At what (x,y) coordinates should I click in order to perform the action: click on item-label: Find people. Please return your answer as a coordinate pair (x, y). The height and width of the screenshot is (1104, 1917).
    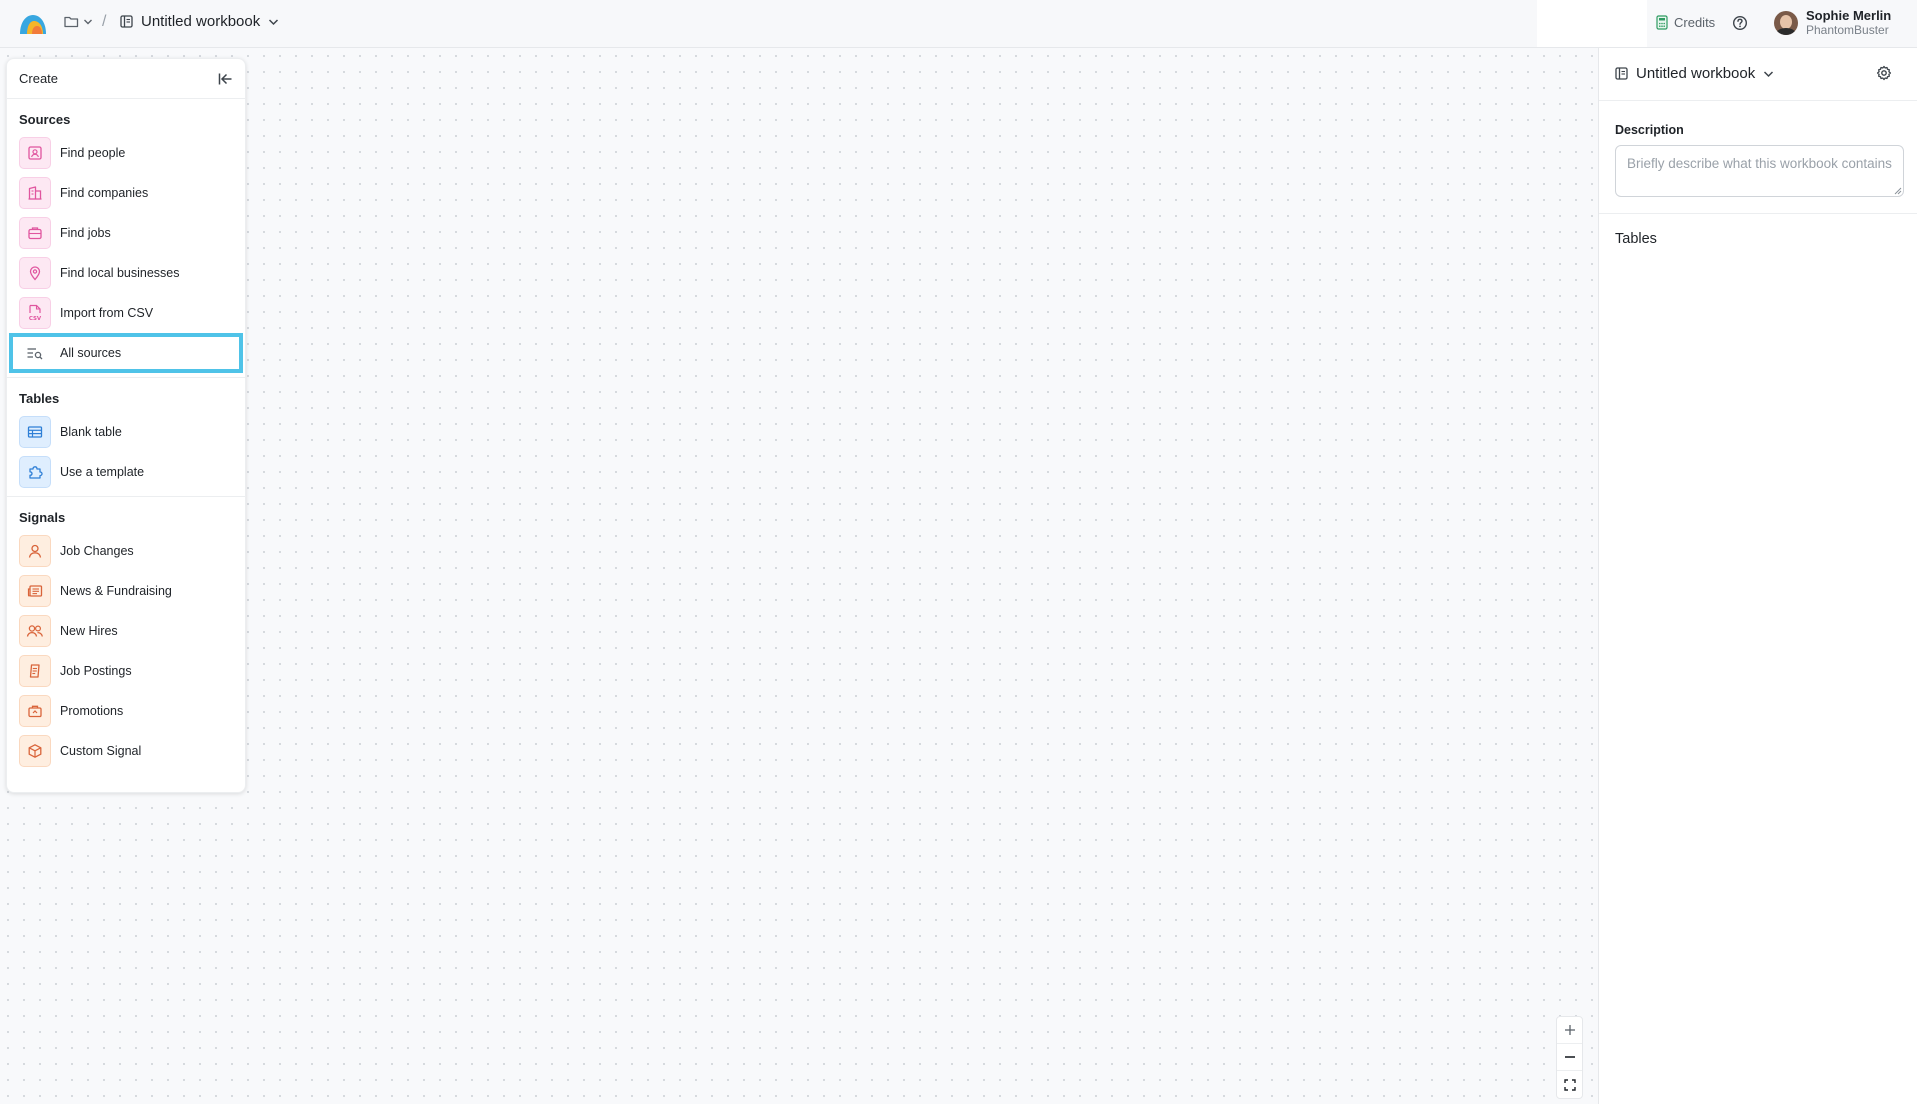
    Looking at the image, I should click on (93, 153).